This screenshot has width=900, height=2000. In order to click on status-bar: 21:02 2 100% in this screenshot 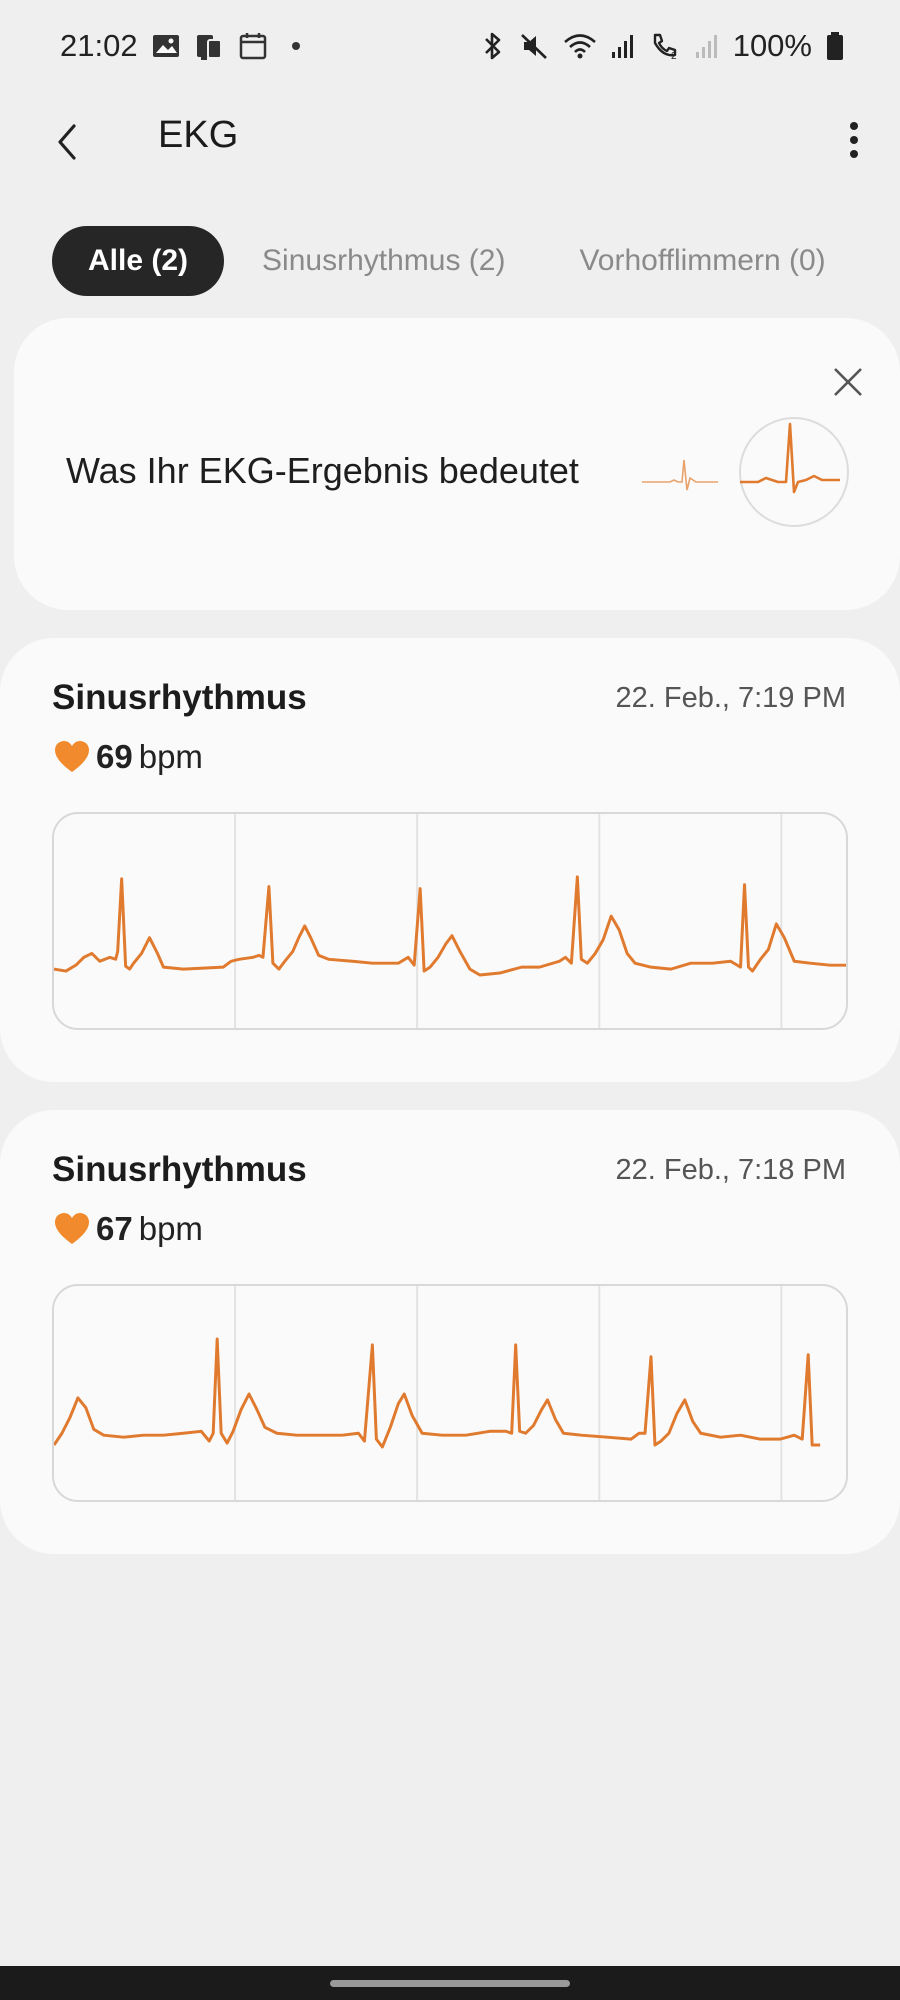, I will do `click(450, 46)`.